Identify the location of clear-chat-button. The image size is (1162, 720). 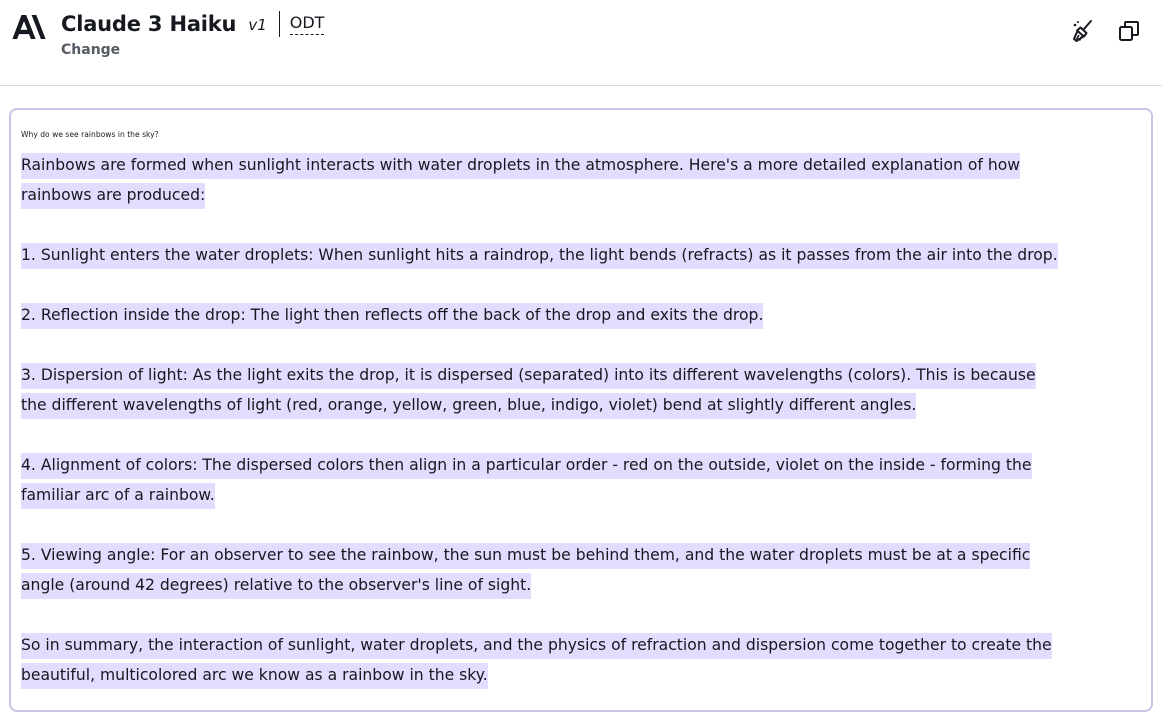
(1083, 31).